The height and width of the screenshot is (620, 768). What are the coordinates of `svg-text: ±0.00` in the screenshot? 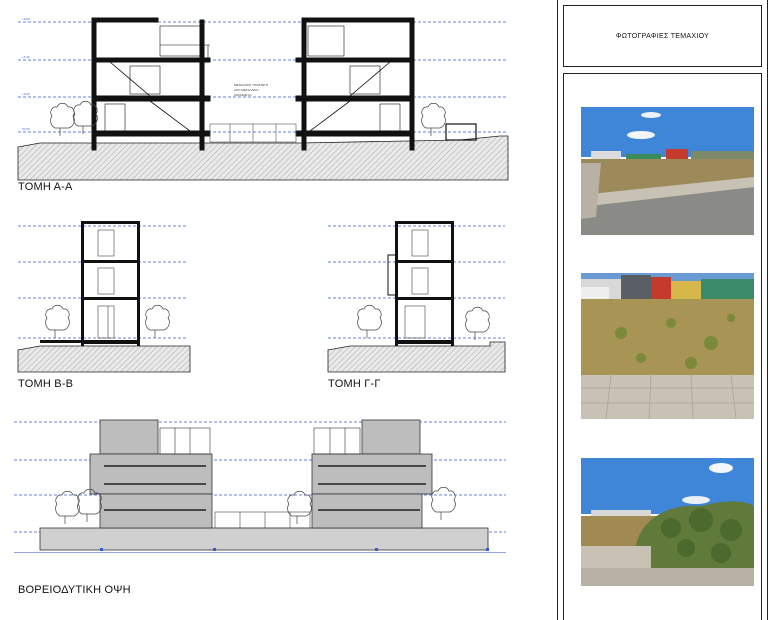 It's located at (26, 129).